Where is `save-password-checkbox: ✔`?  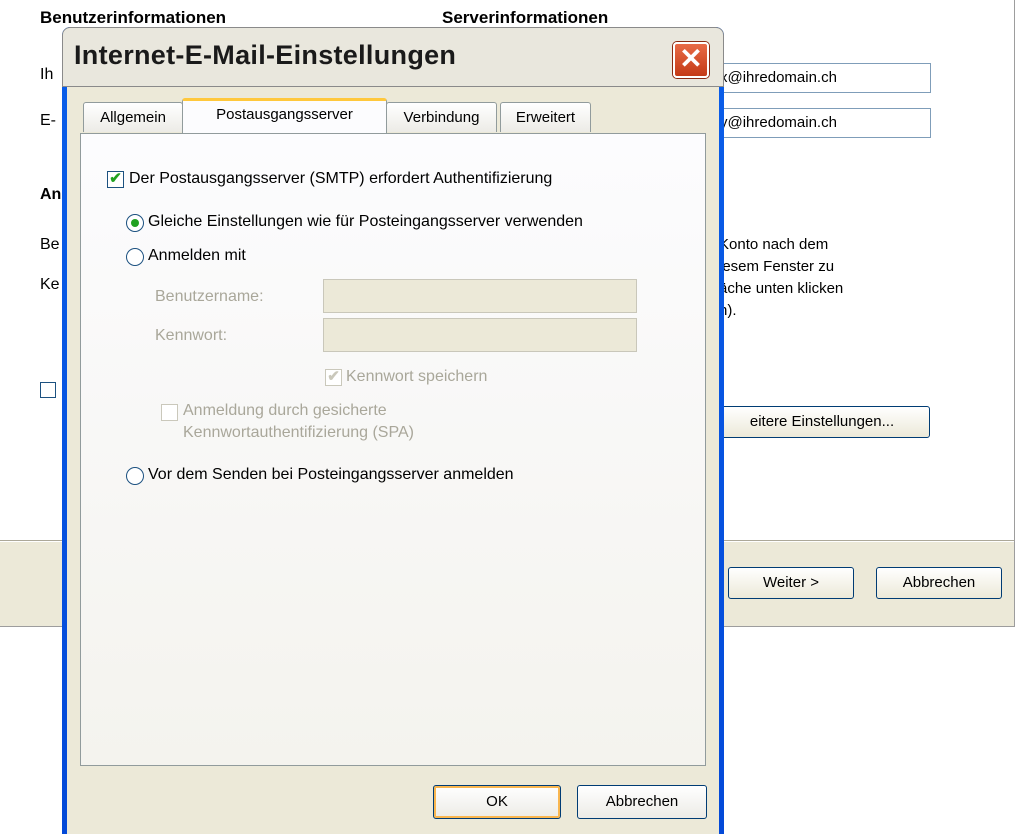 save-password-checkbox: ✔ is located at coordinates (333, 377).